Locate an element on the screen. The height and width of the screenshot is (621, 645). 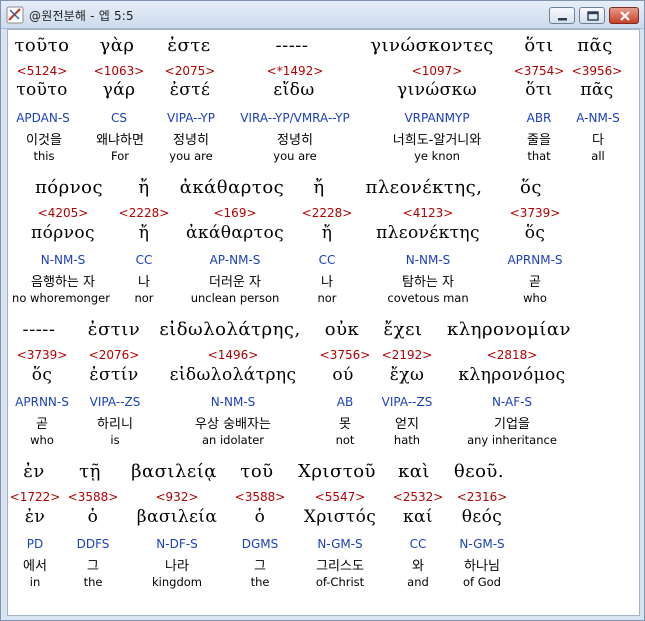
parsing-code: AP-NM-S is located at coordinates (235, 260).